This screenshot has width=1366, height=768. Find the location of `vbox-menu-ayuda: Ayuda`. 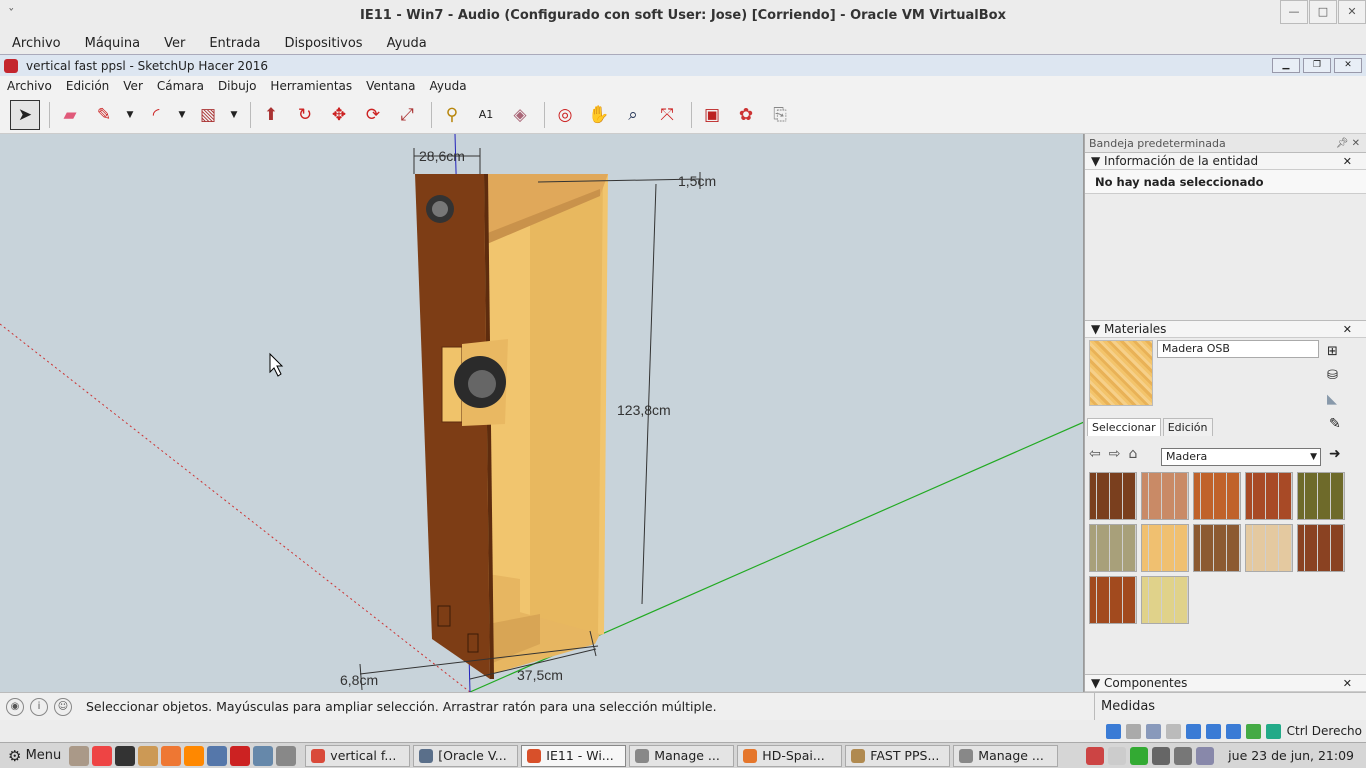

vbox-menu-ayuda: Ayuda is located at coordinates (407, 43).